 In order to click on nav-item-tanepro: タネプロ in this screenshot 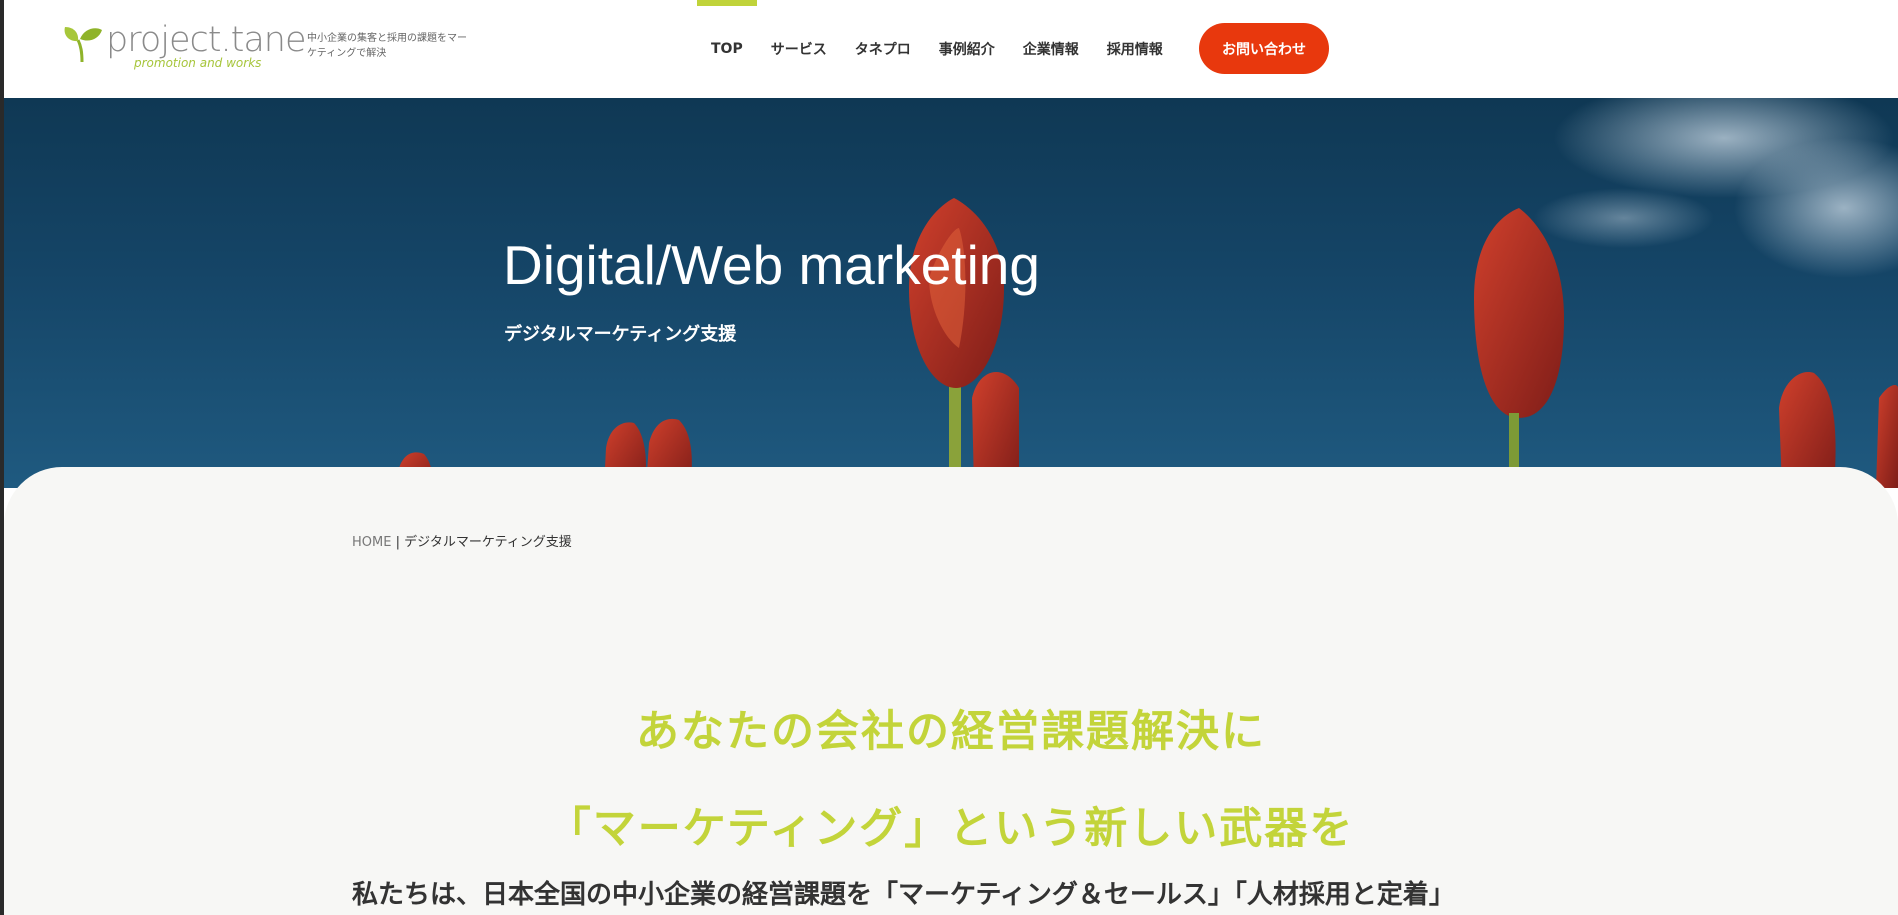, I will do `click(883, 49)`.